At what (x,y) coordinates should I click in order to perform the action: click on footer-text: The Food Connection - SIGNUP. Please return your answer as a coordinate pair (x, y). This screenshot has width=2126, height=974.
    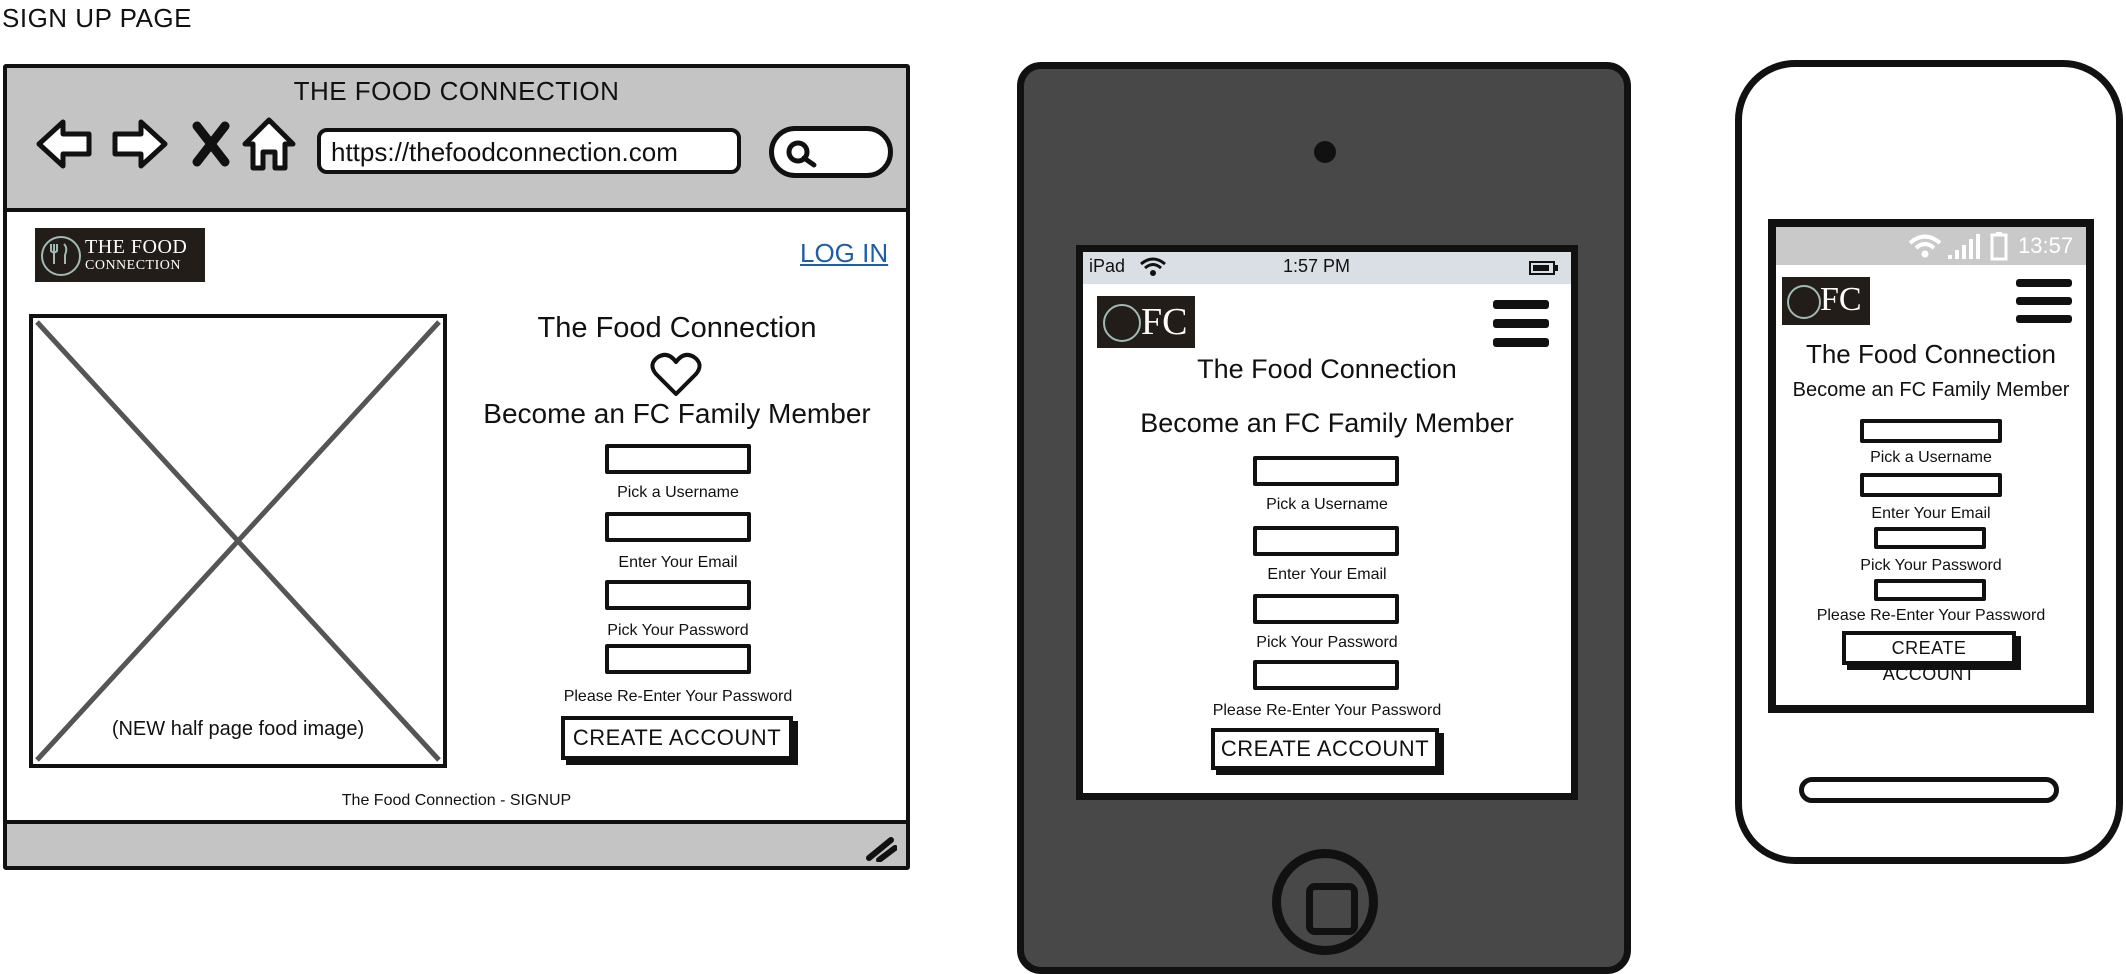
    Looking at the image, I should click on (456, 800).